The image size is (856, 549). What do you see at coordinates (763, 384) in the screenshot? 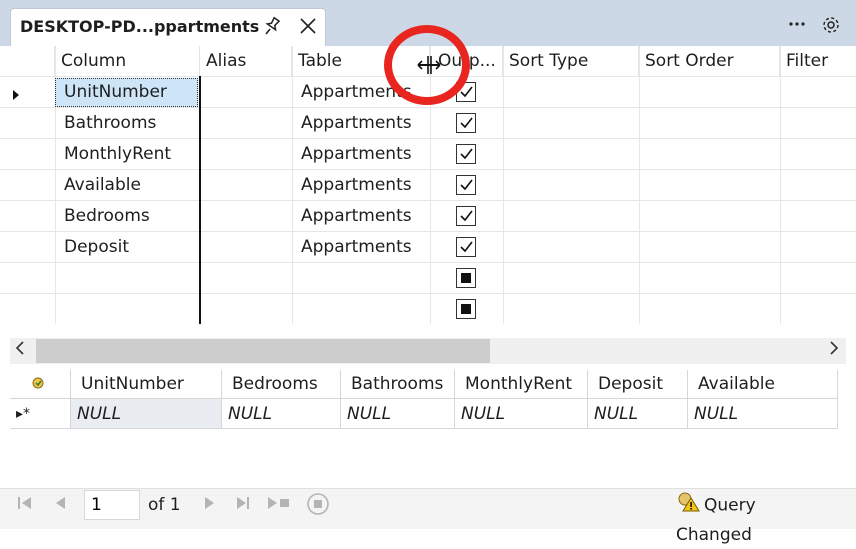
I see `result-header-available: Available` at bounding box center [763, 384].